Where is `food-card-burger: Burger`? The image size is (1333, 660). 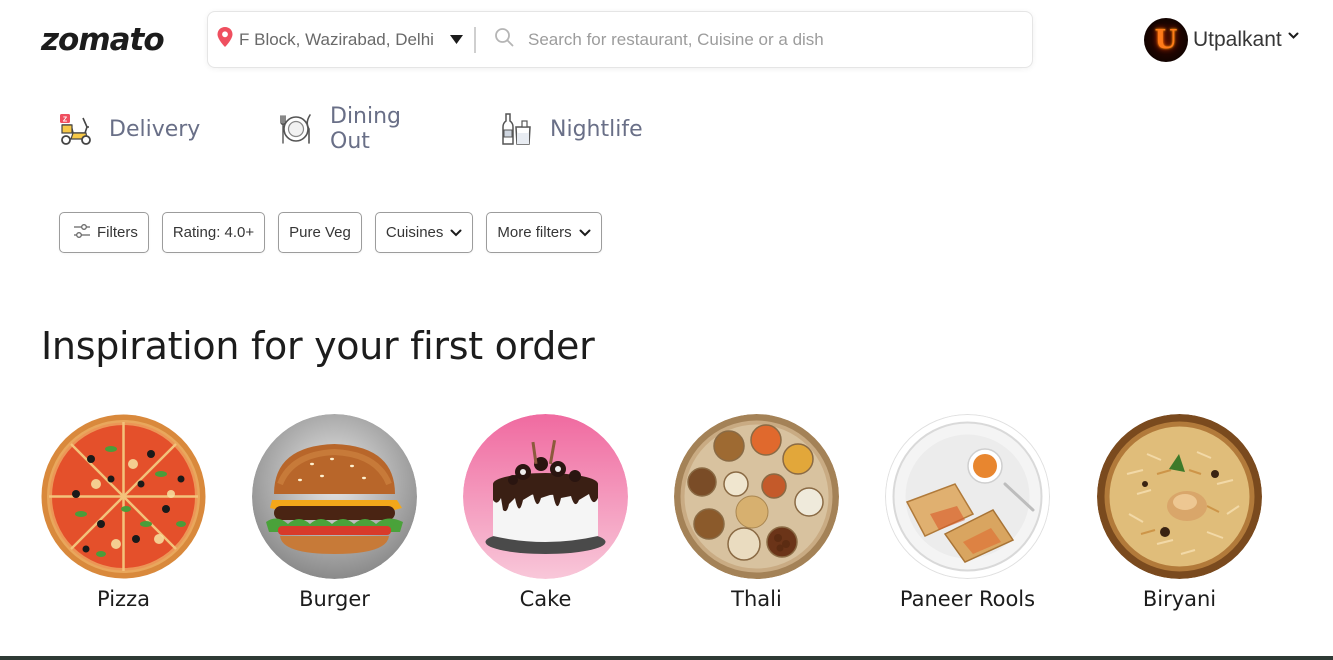 food-card-burger: Burger is located at coordinates (334, 512).